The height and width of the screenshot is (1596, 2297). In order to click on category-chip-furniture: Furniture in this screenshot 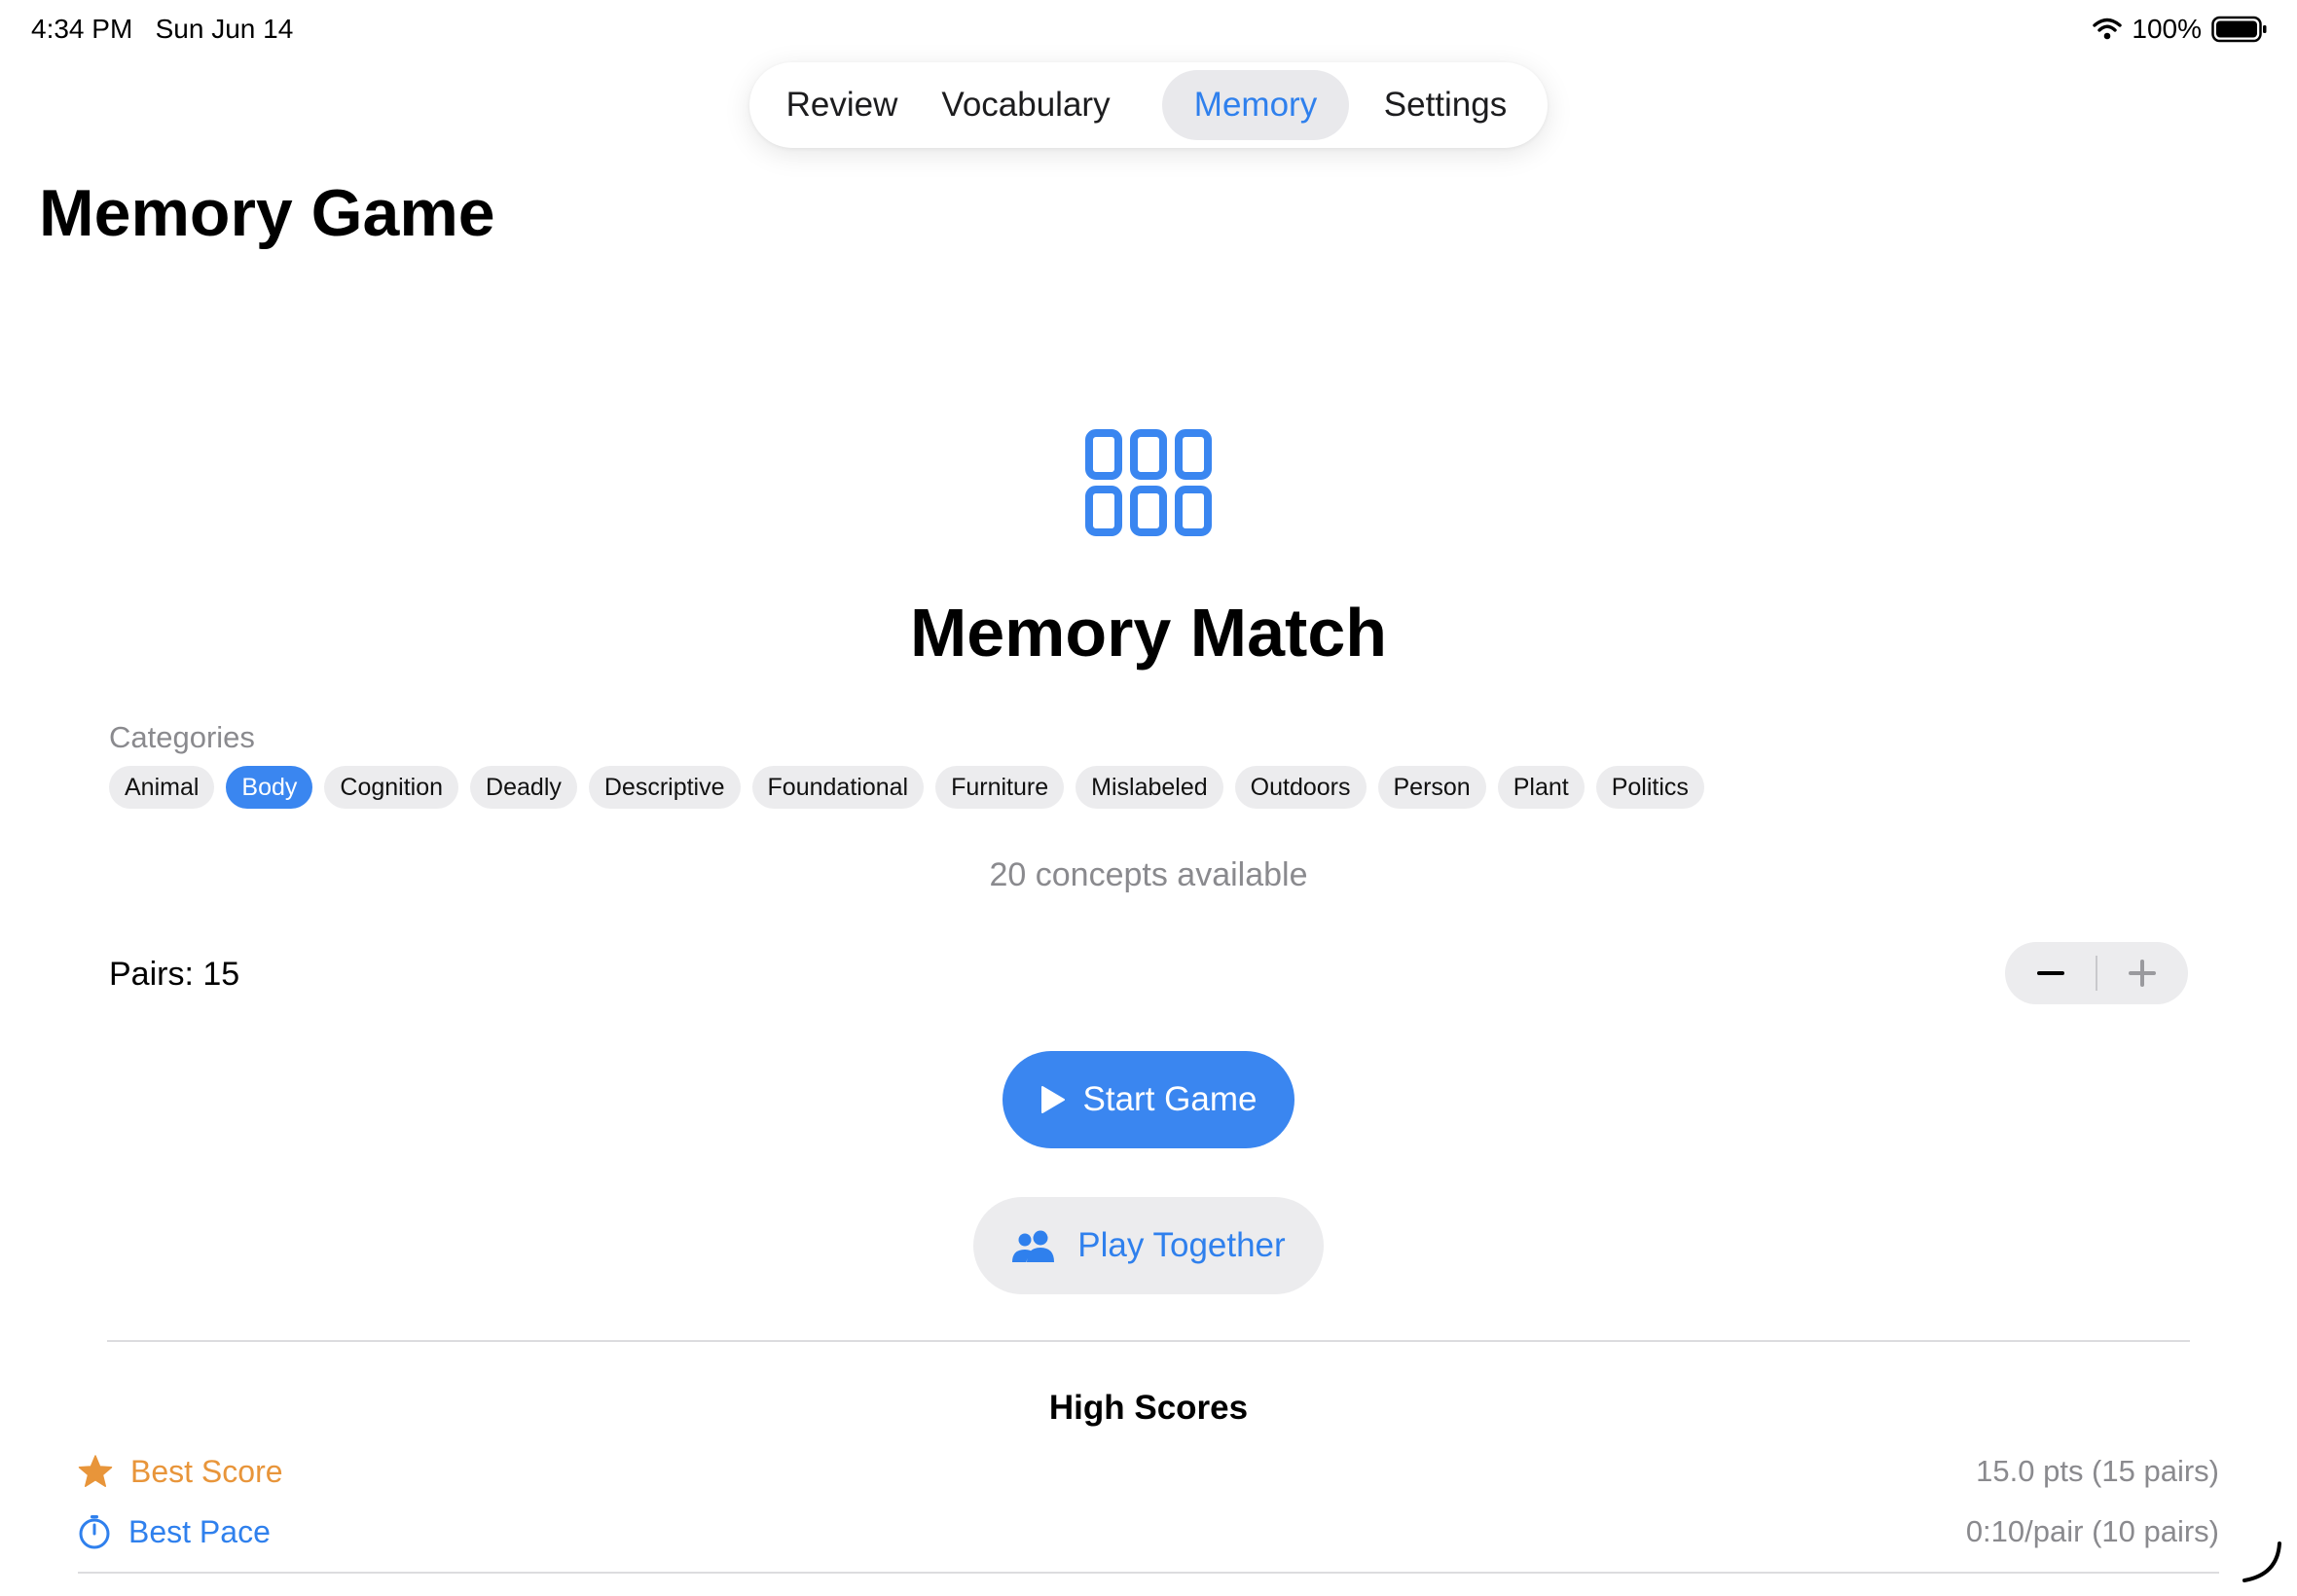, I will do `click(1000, 787)`.